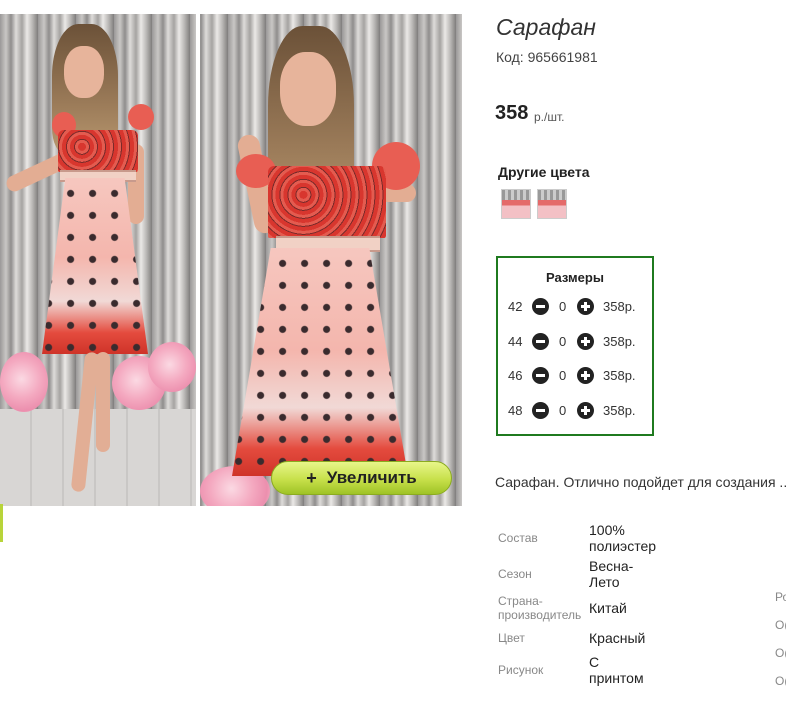 The image size is (786, 702). I want to click on size-label: 44, so click(515, 341).